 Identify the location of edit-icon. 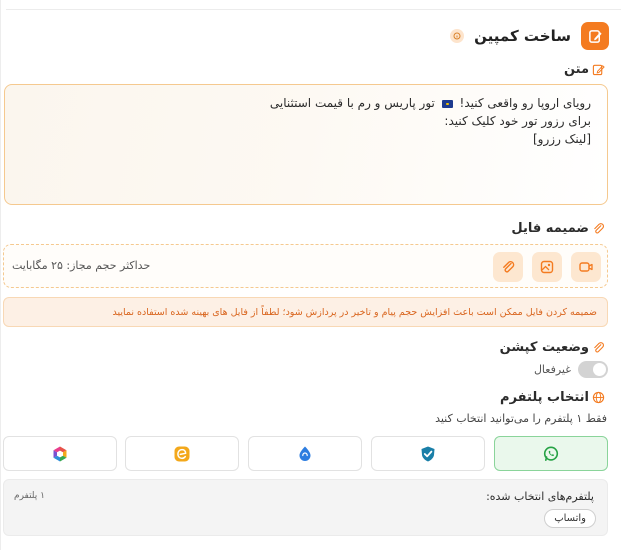
(595, 36).